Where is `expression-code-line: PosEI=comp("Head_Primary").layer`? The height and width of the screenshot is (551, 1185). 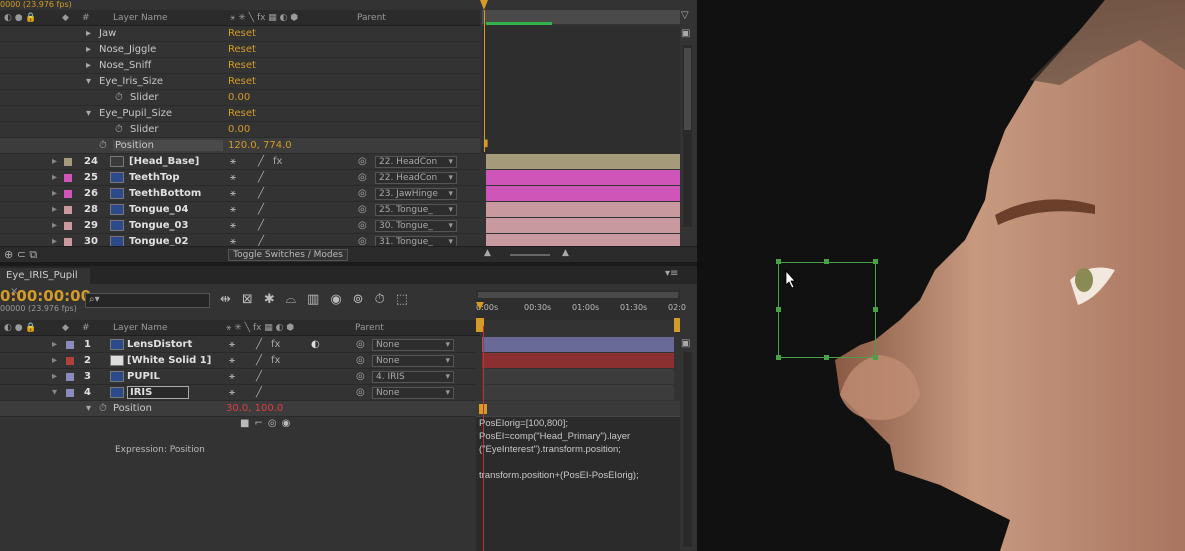
expression-code-line: PosEI=comp("Head_Primary").layer is located at coordinates (554, 436).